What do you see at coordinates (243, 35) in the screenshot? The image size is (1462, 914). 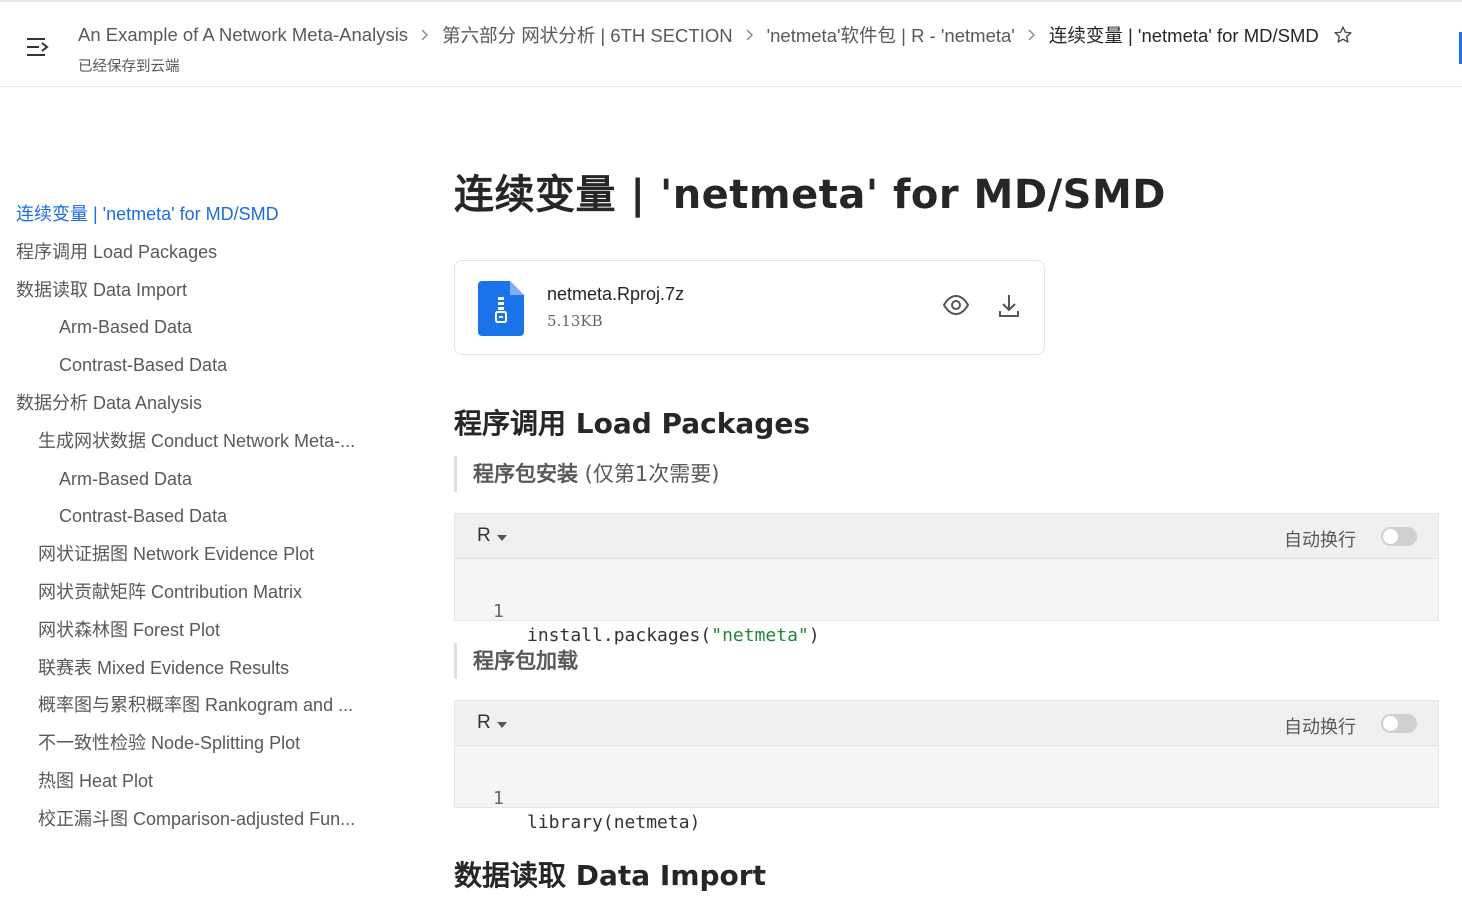 I see `breadcrumb-item-book: An Example of A Network Meta-Analysis` at bounding box center [243, 35].